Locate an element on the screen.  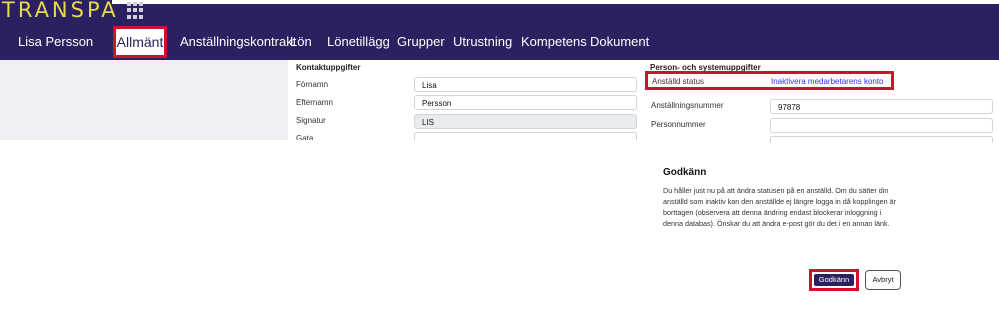
tab-lonetillagg: Lönetillägg is located at coordinates (358, 41).